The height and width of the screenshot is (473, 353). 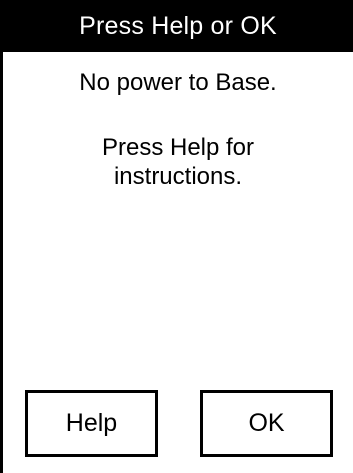 I want to click on help-button: Help, so click(x=91, y=423).